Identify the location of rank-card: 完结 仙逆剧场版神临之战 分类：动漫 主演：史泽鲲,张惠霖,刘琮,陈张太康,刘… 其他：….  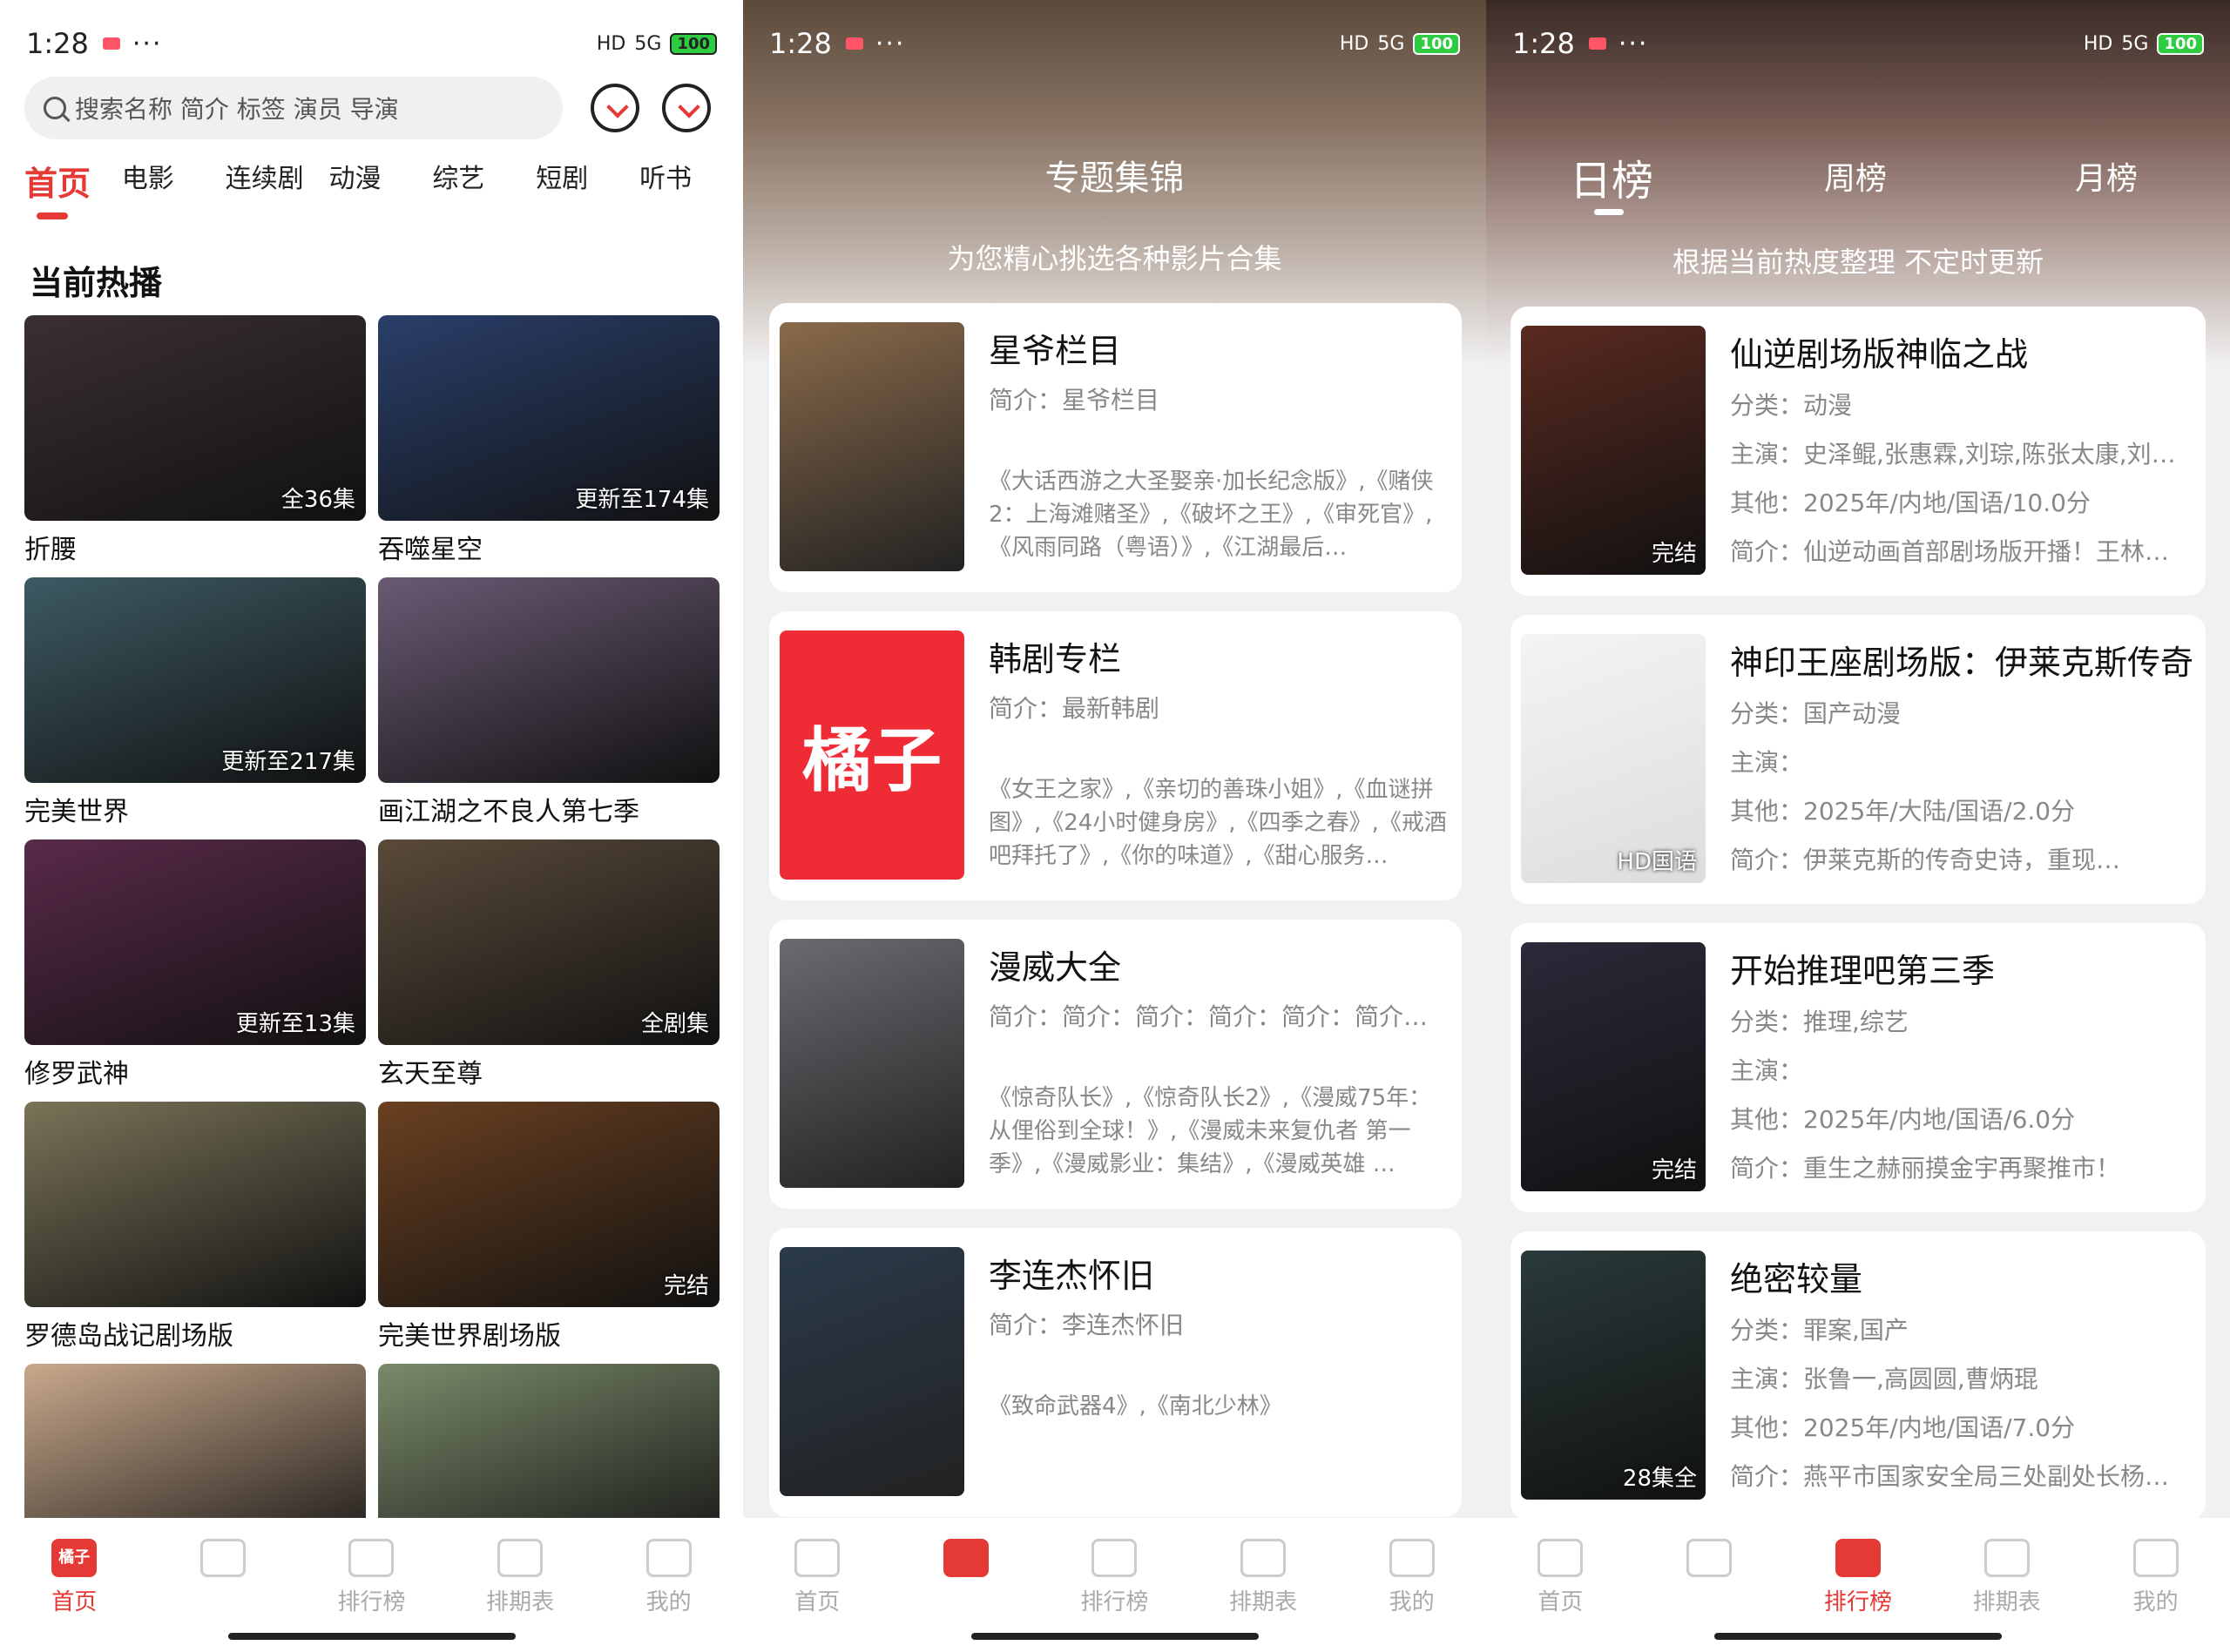
(1858, 452).